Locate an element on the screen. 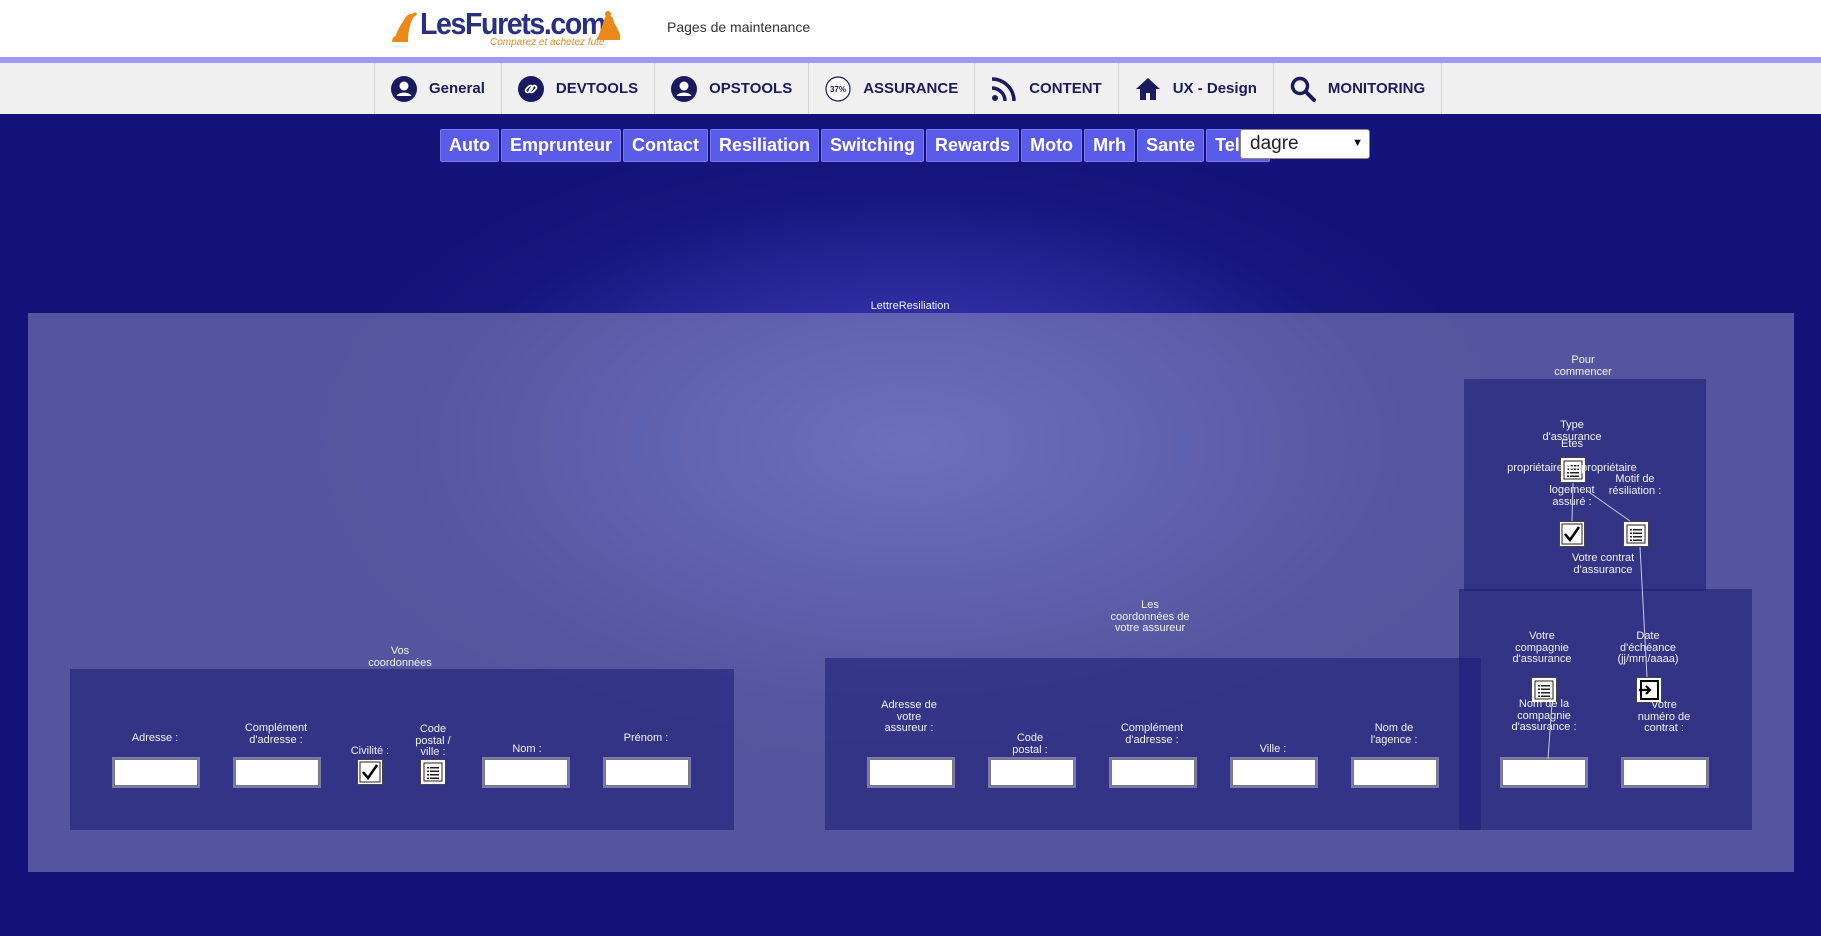 This screenshot has width=1821, height=936. nav-item-assurance: 37% ASSURANCE is located at coordinates (892, 88).